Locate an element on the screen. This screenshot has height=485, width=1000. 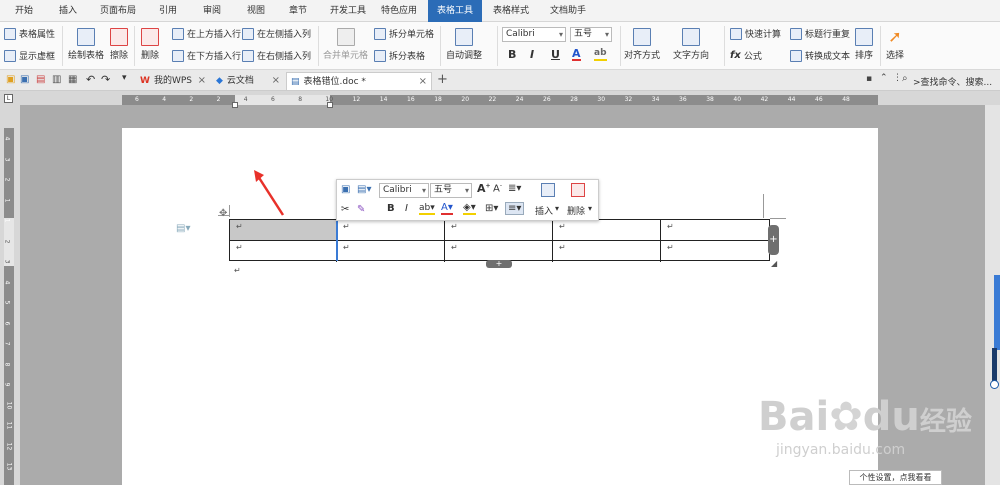
tab-developer: 开发工具 is located at coordinates (348, 11).